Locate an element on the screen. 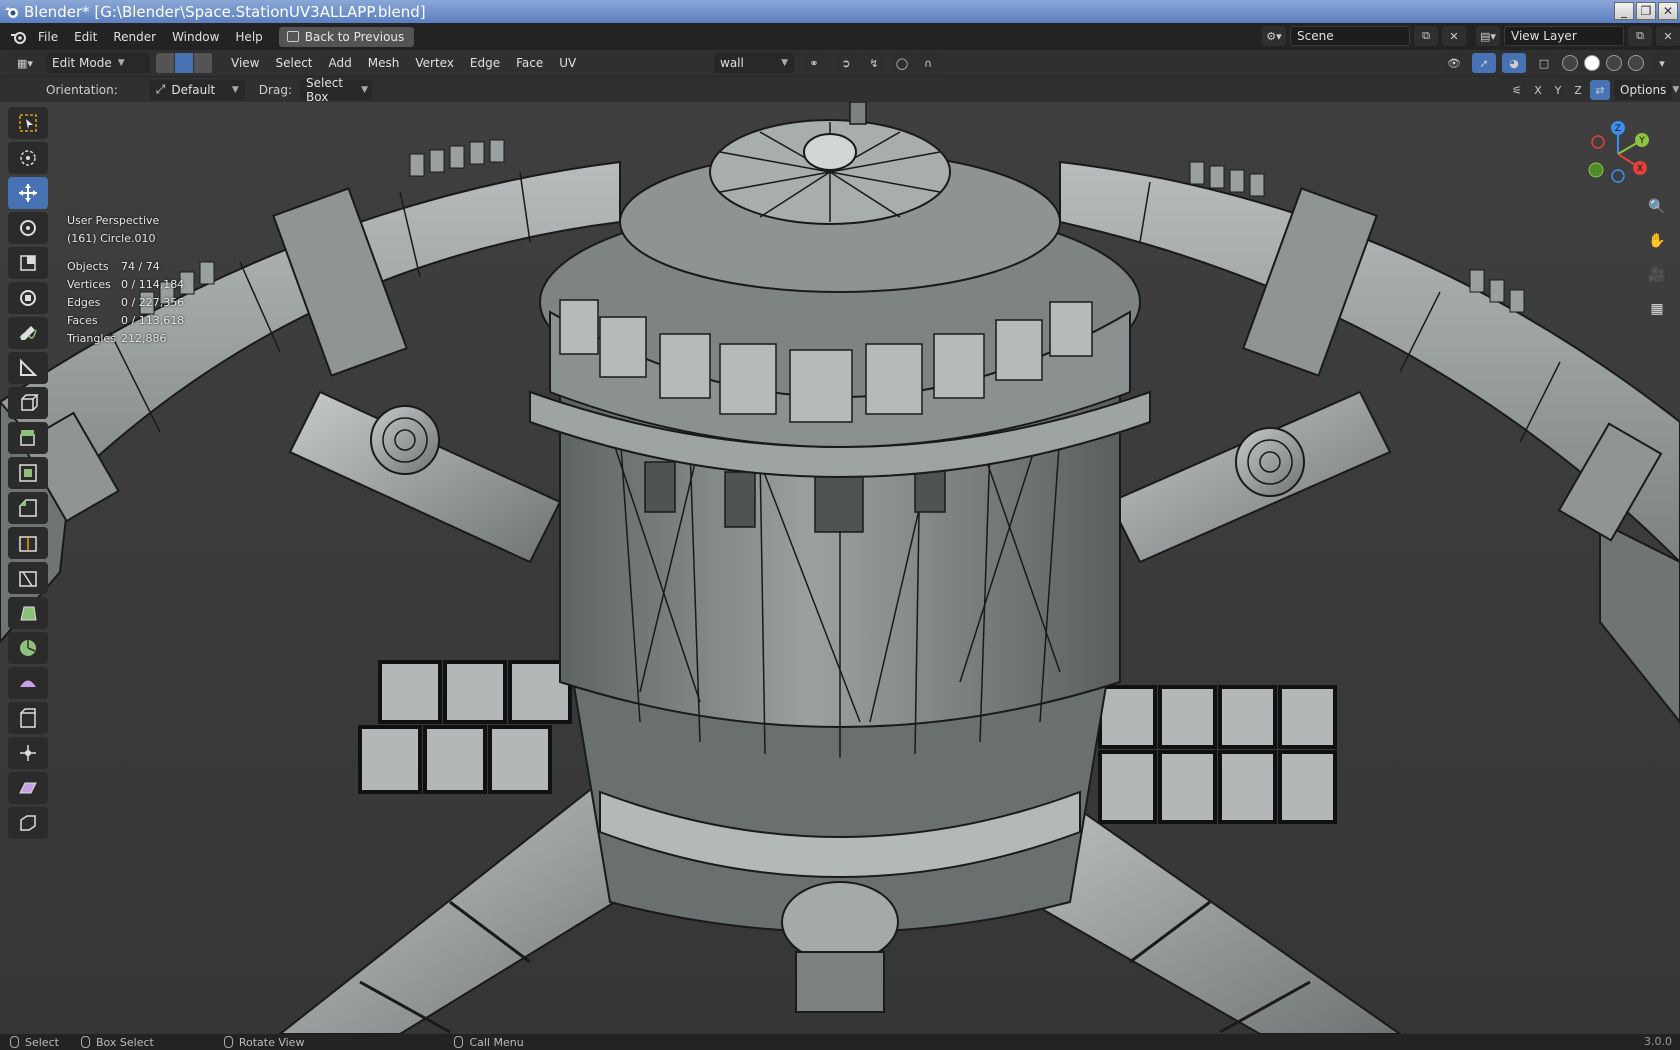 This screenshot has width=1680, height=1050. rotate-tool is located at coordinates (28, 228).